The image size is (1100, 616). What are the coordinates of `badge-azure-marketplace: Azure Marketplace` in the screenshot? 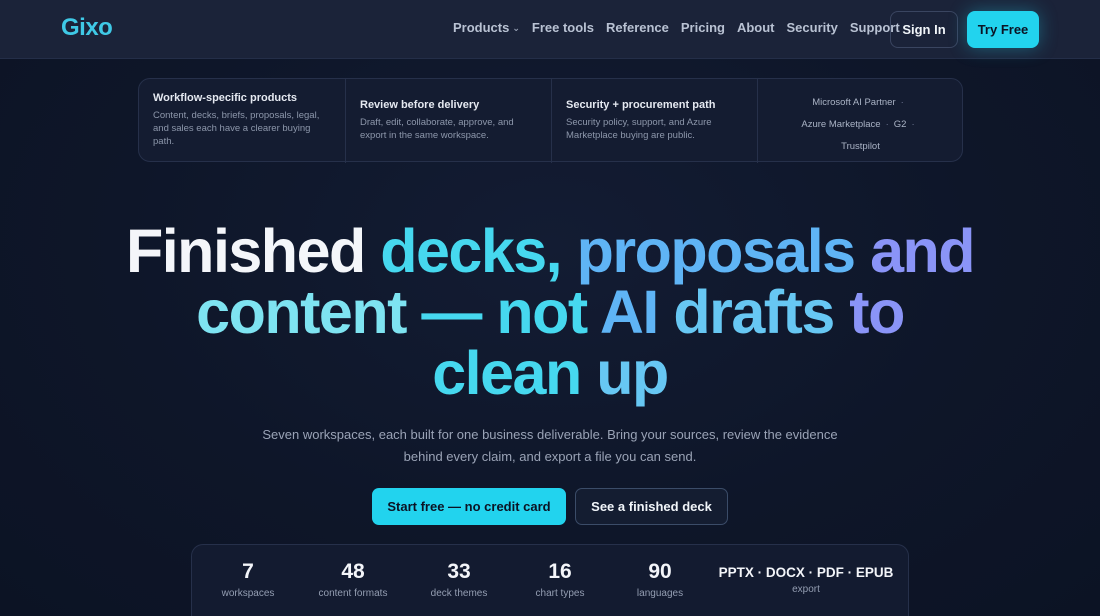 It's located at (841, 124).